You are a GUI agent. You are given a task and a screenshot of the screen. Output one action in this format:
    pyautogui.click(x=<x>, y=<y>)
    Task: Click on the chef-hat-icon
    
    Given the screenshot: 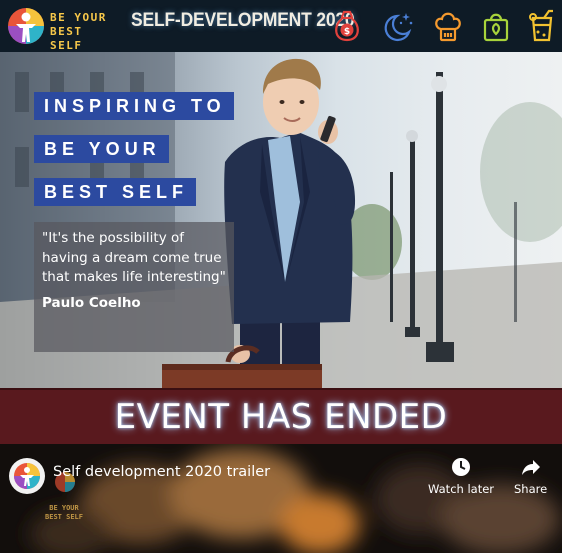 What is the action you would take?
    pyautogui.click(x=448, y=26)
    